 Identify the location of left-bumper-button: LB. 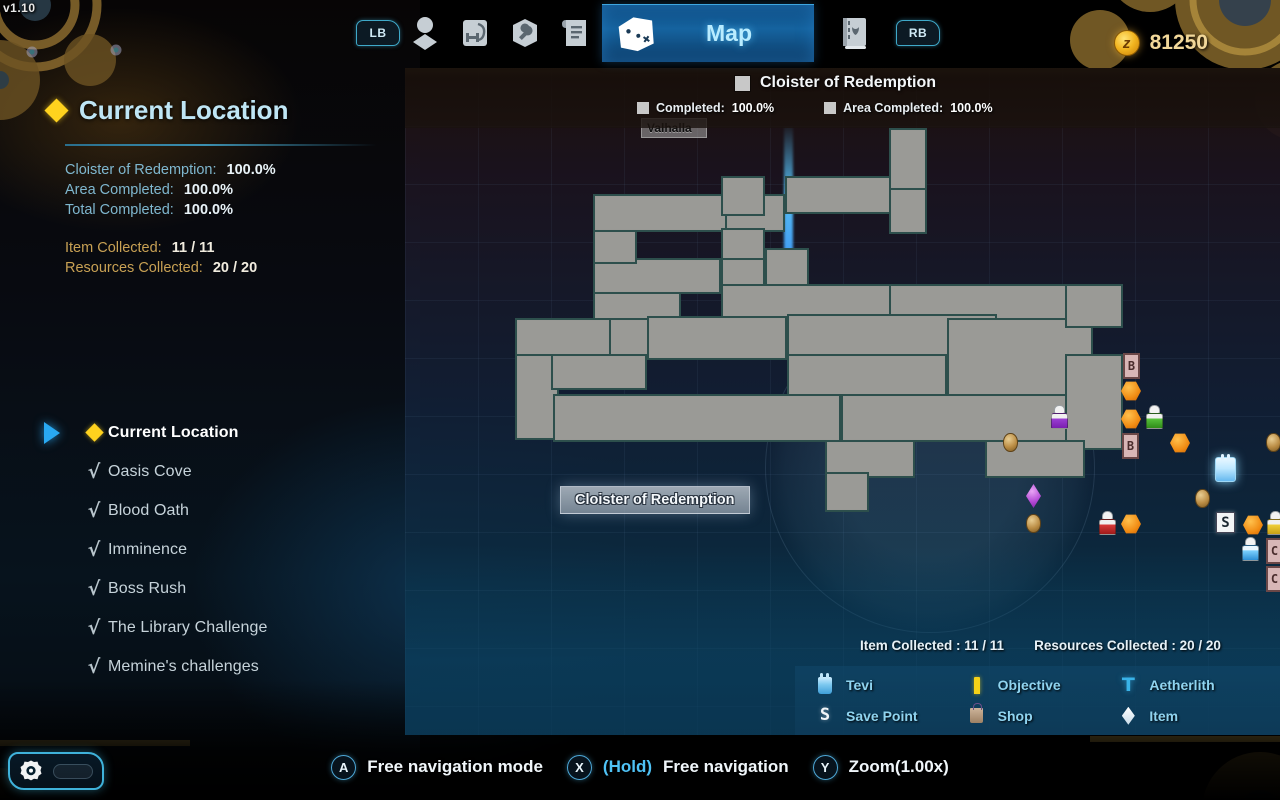
(378, 33).